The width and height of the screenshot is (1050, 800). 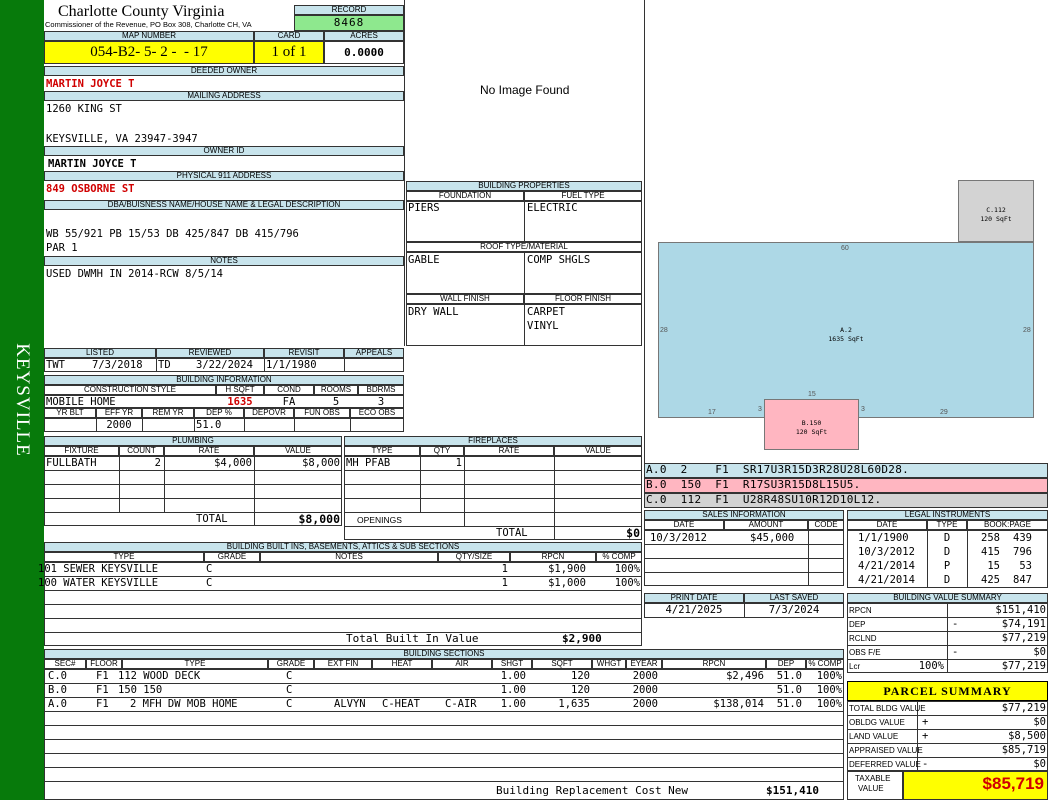 I want to click on dba-line2: PAR 1, so click(x=62, y=248).